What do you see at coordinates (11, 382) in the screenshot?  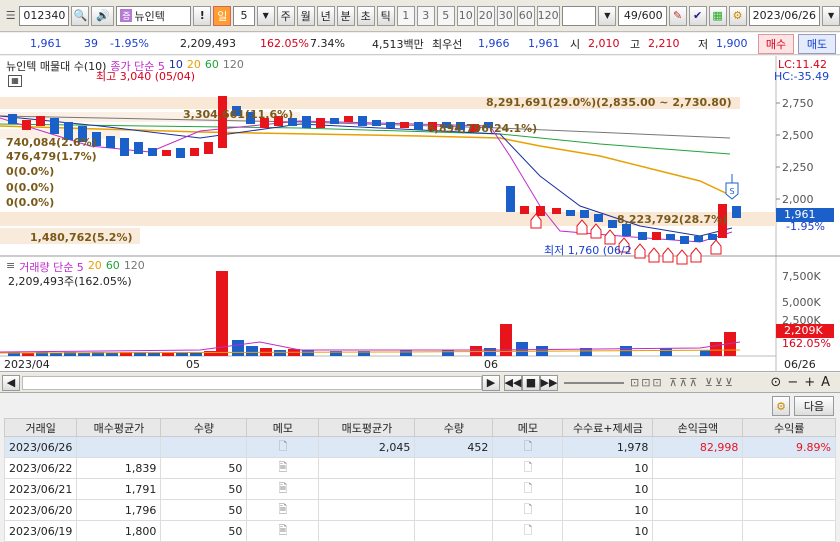 I see `scroll-left-icon: ◀` at bounding box center [11, 382].